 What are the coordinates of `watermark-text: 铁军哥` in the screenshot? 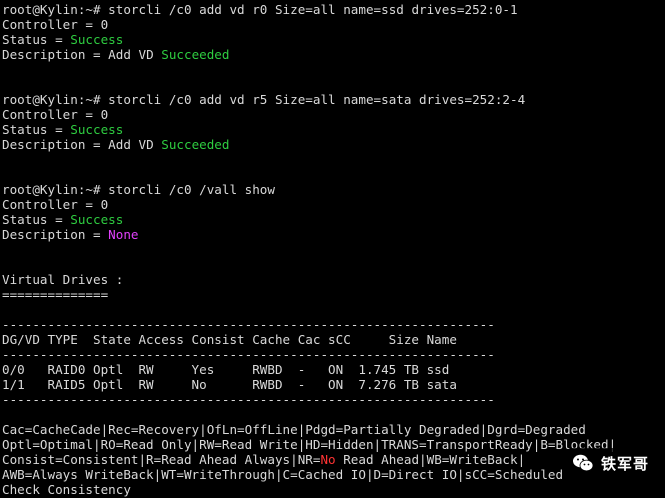 It's located at (624, 463).